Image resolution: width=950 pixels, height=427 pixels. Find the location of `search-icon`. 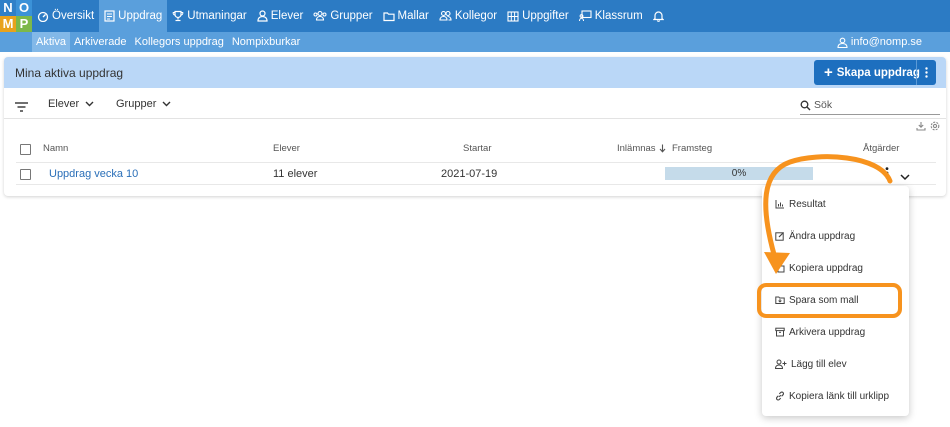

search-icon is located at coordinates (805, 105).